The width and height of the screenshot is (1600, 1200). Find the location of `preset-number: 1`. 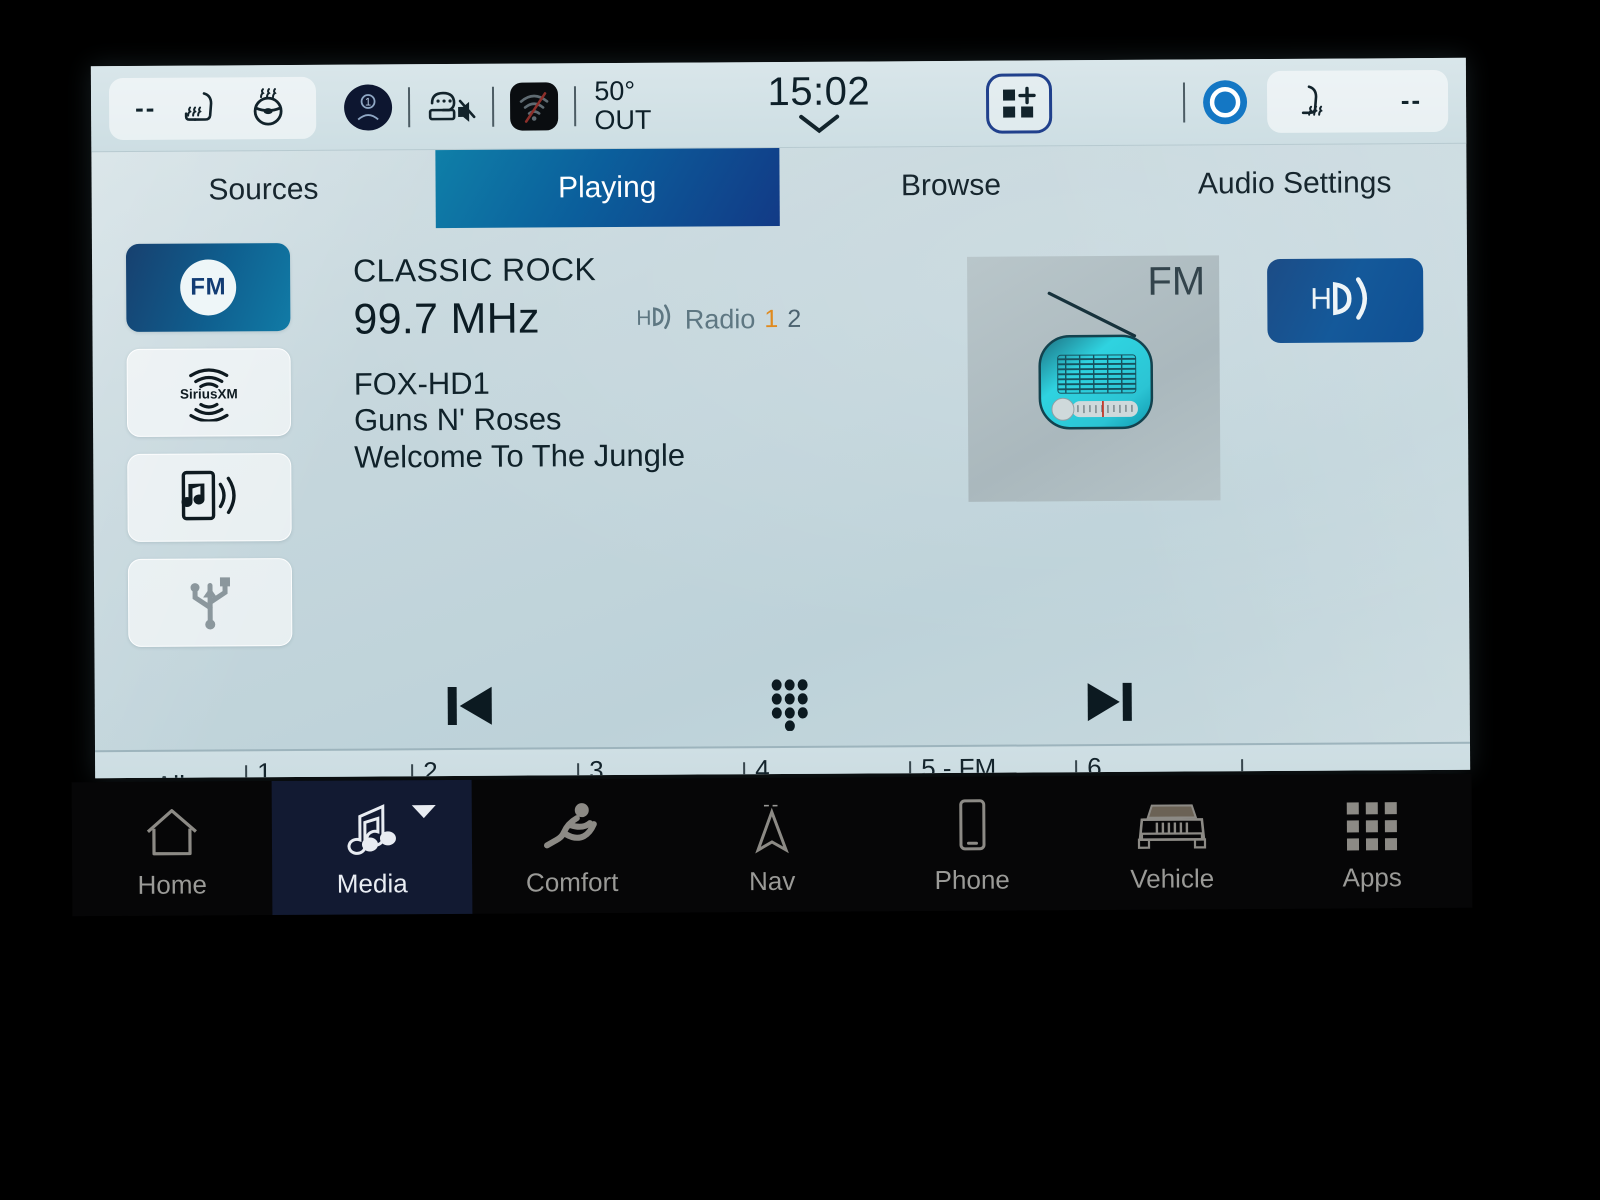

preset-number: 1 is located at coordinates (264, 768).